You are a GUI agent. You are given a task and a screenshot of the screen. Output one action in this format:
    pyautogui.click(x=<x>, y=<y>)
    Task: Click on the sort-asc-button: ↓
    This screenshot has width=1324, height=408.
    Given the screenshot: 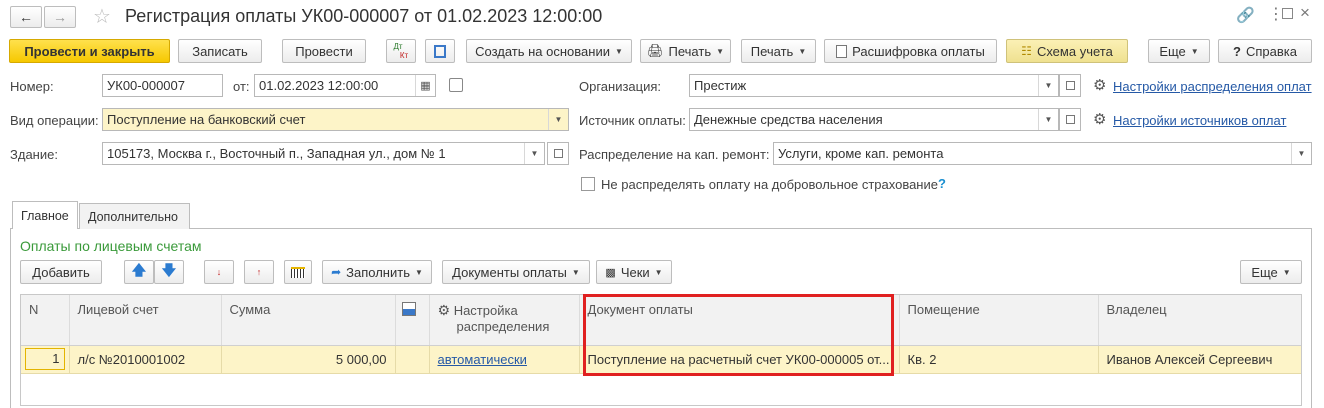 What is the action you would take?
    pyautogui.click(x=219, y=272)
    